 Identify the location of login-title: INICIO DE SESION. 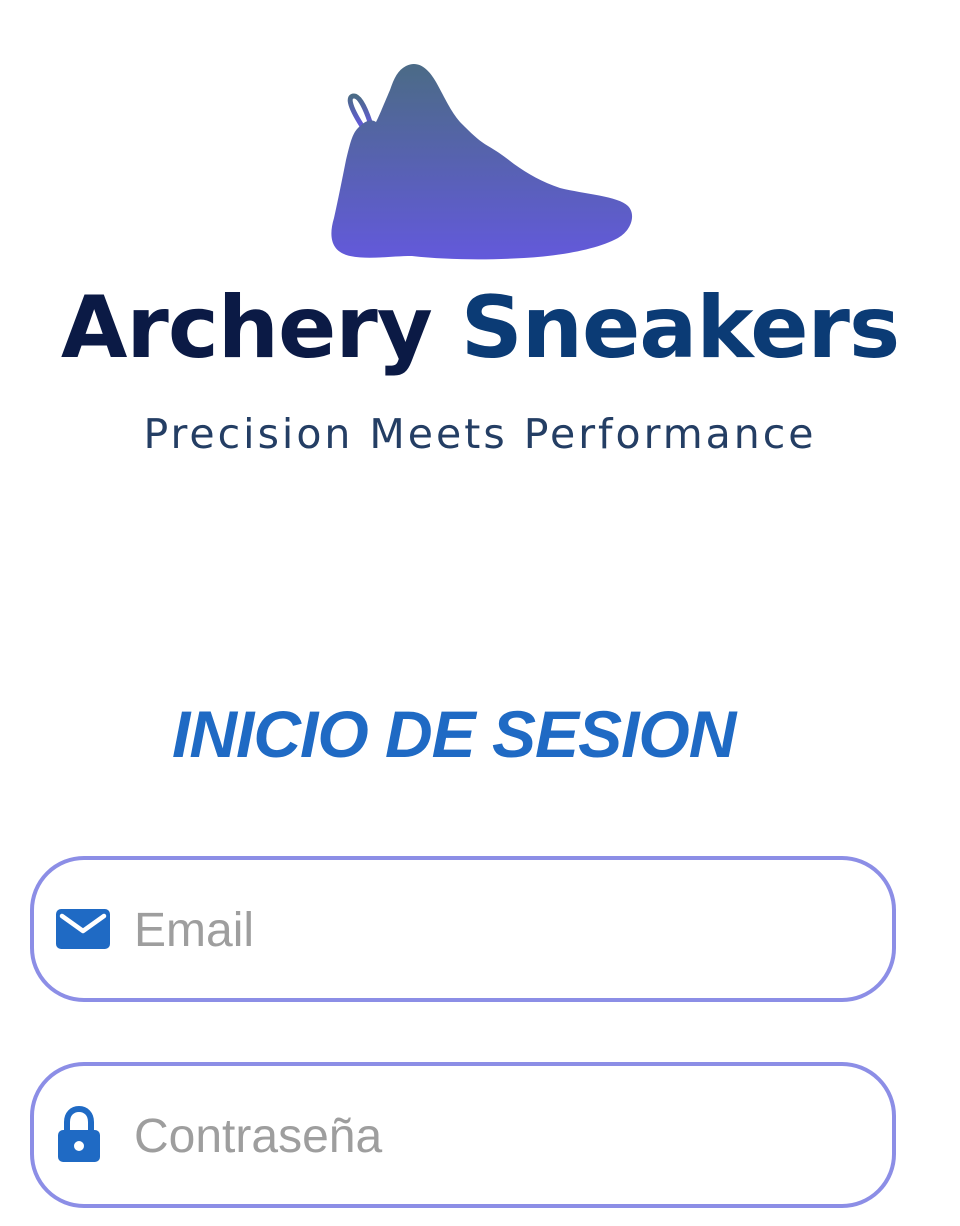
(454, 734).